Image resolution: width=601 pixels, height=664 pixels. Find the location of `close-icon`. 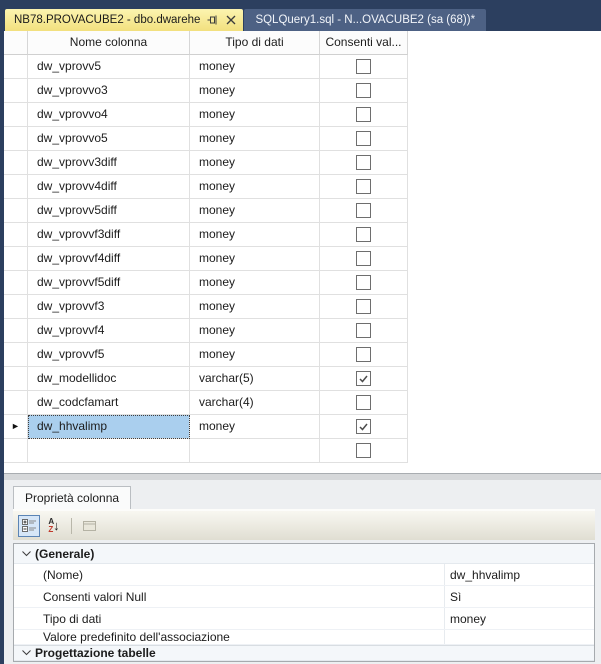

close-icon is located at coordinates (231, 20).